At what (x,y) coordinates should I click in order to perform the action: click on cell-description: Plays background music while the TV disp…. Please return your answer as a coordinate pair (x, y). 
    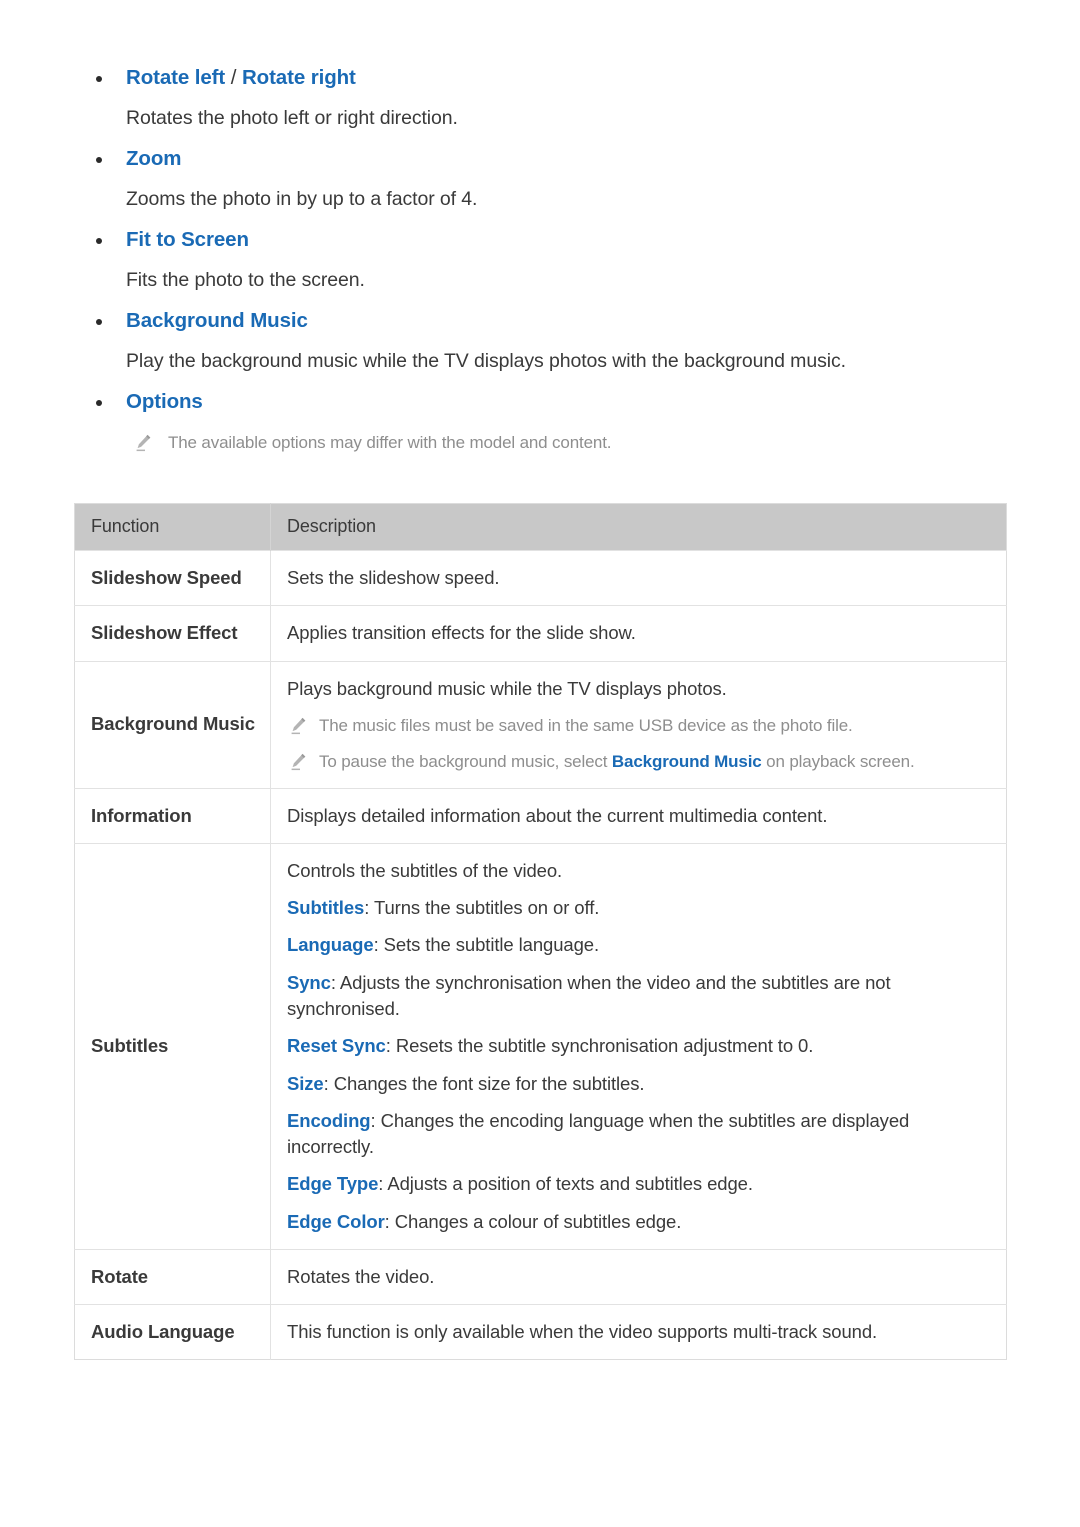
    Looking at the image, I should click on (638, 724).